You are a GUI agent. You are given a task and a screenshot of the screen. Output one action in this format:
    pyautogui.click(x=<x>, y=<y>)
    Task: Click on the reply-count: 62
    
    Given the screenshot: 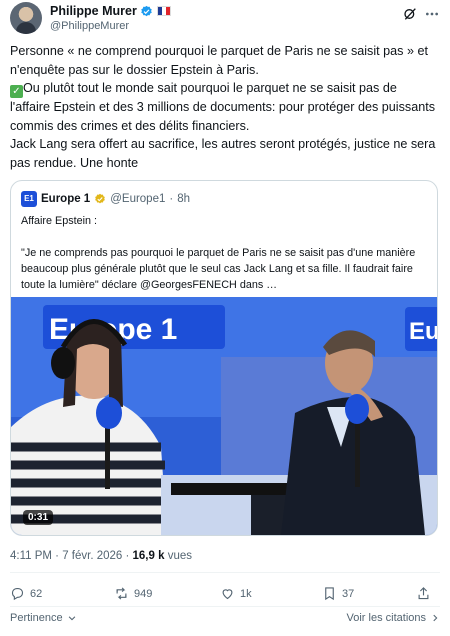 What is the action you would take?
    pyautogui.click(x=36, y=593)
    